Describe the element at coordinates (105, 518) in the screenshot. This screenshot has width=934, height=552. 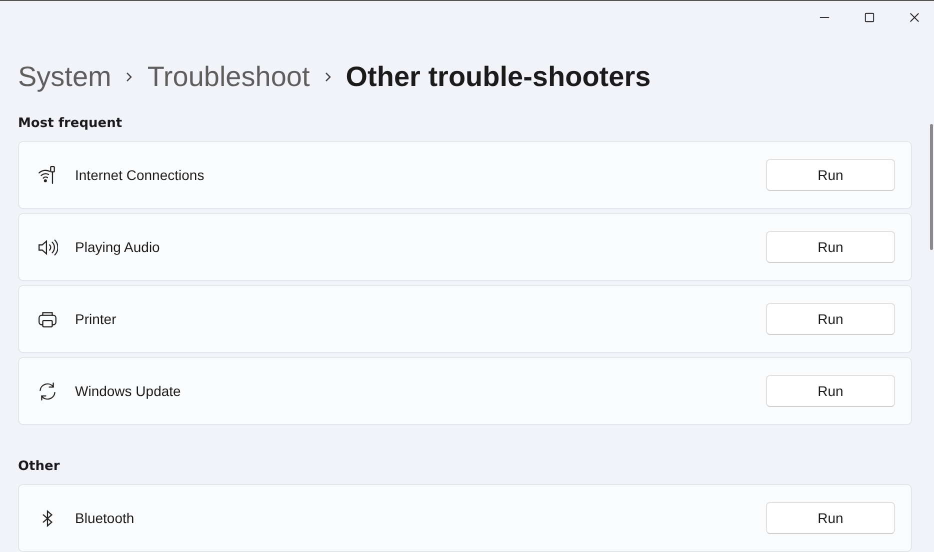
I see `troubleshooter-name: Bluetooth` at that location.